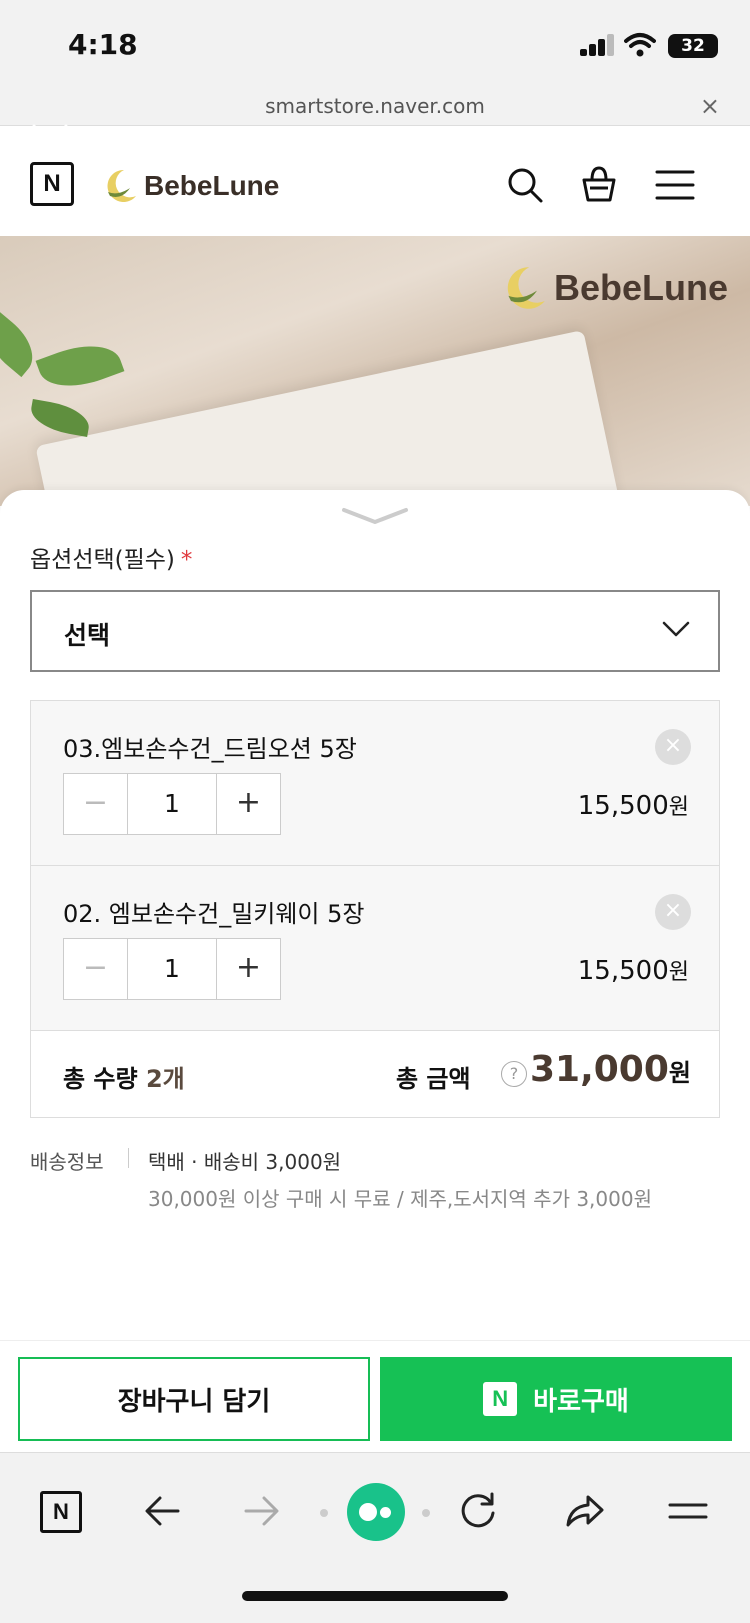  What do you see at coordinates (375, 516) in the screenshot?
I see `sheet-collapse-icon` at bounding box center [375, 516].